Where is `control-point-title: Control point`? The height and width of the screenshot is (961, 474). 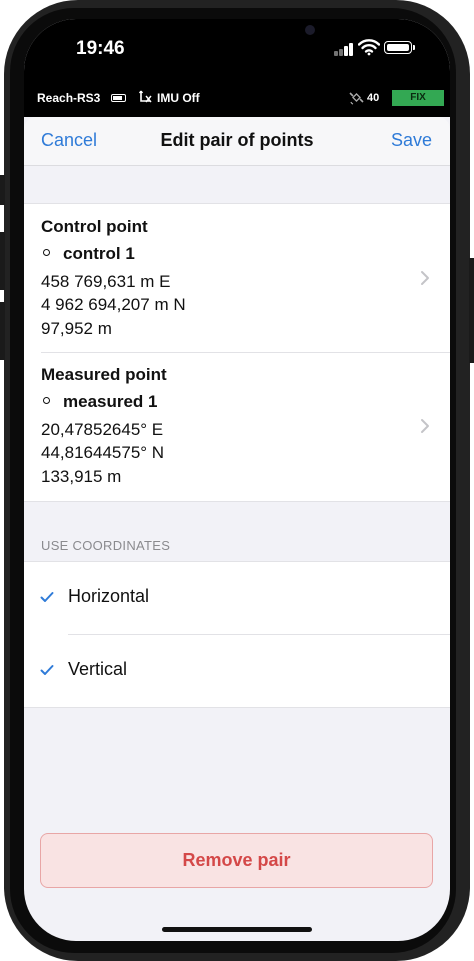 control-point-title: Control point is located at coordinates (94, 226).